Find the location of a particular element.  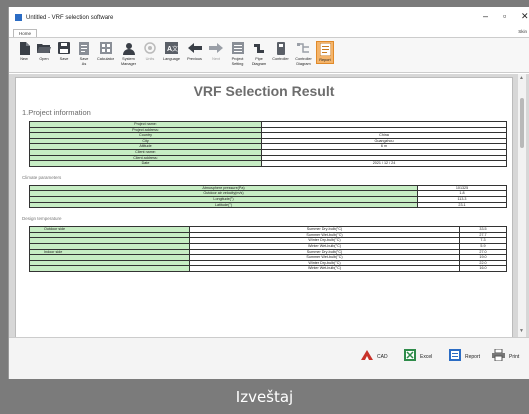

skin-menu: Skin is located at coordinates (522, 31).